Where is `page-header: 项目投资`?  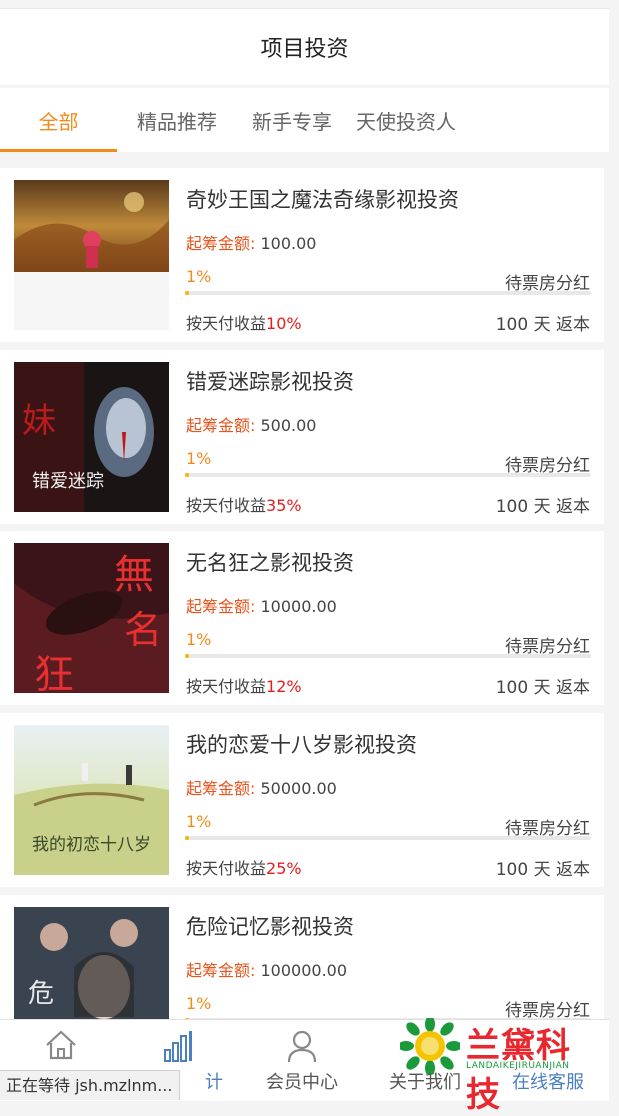
page-header: 项目投资 is located at coordinates (304, 46).